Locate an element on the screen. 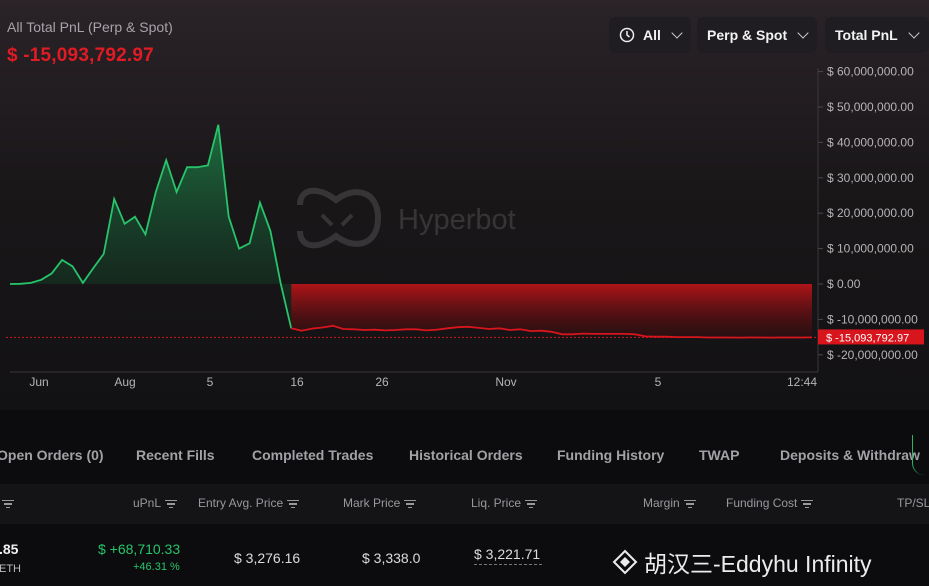 The height and width of the screenshot is (586, 929). y-tick-label: $ 20,000,000.00 is located at coordinates (870, 213).